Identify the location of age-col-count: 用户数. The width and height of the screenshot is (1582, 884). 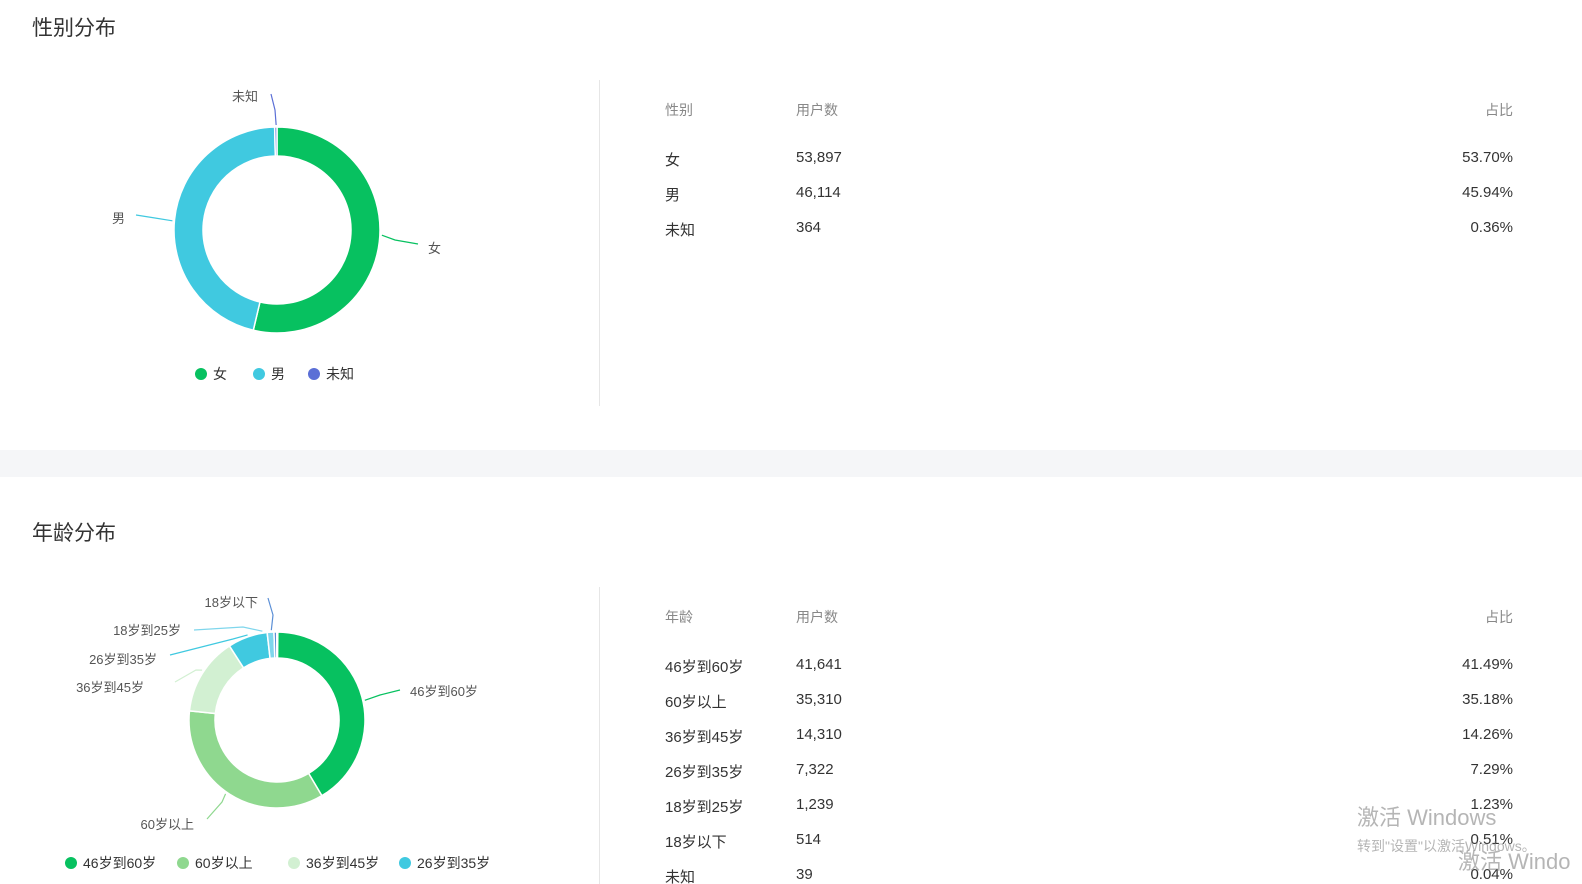
(817, 617).